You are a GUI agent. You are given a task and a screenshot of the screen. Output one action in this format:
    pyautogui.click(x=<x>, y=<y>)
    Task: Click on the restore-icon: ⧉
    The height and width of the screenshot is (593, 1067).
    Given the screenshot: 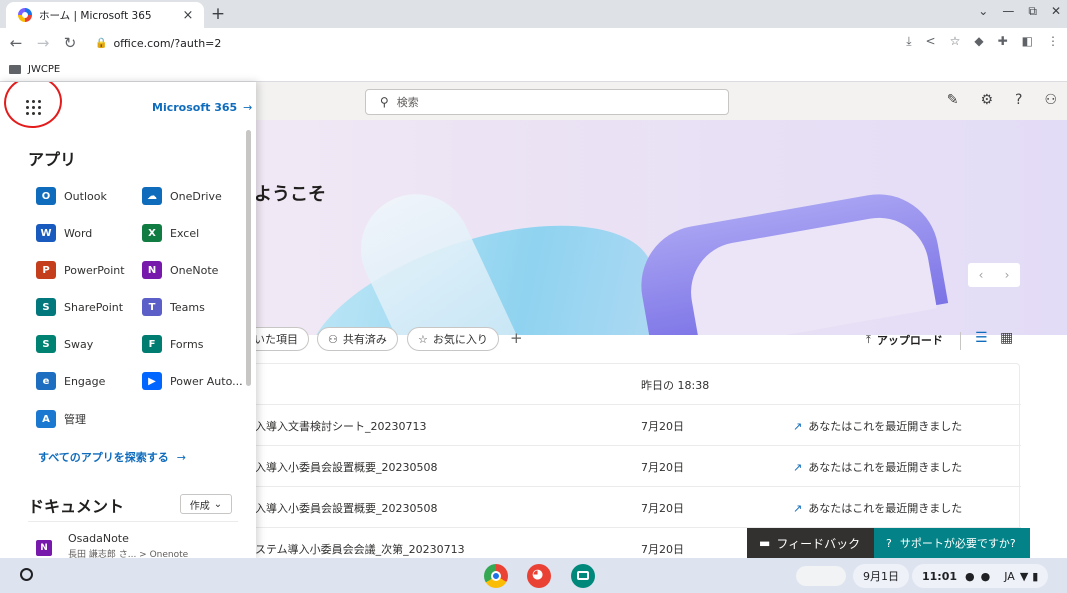 What is the action you would take?
    pyautogui.click(x=1032, y=11)
    